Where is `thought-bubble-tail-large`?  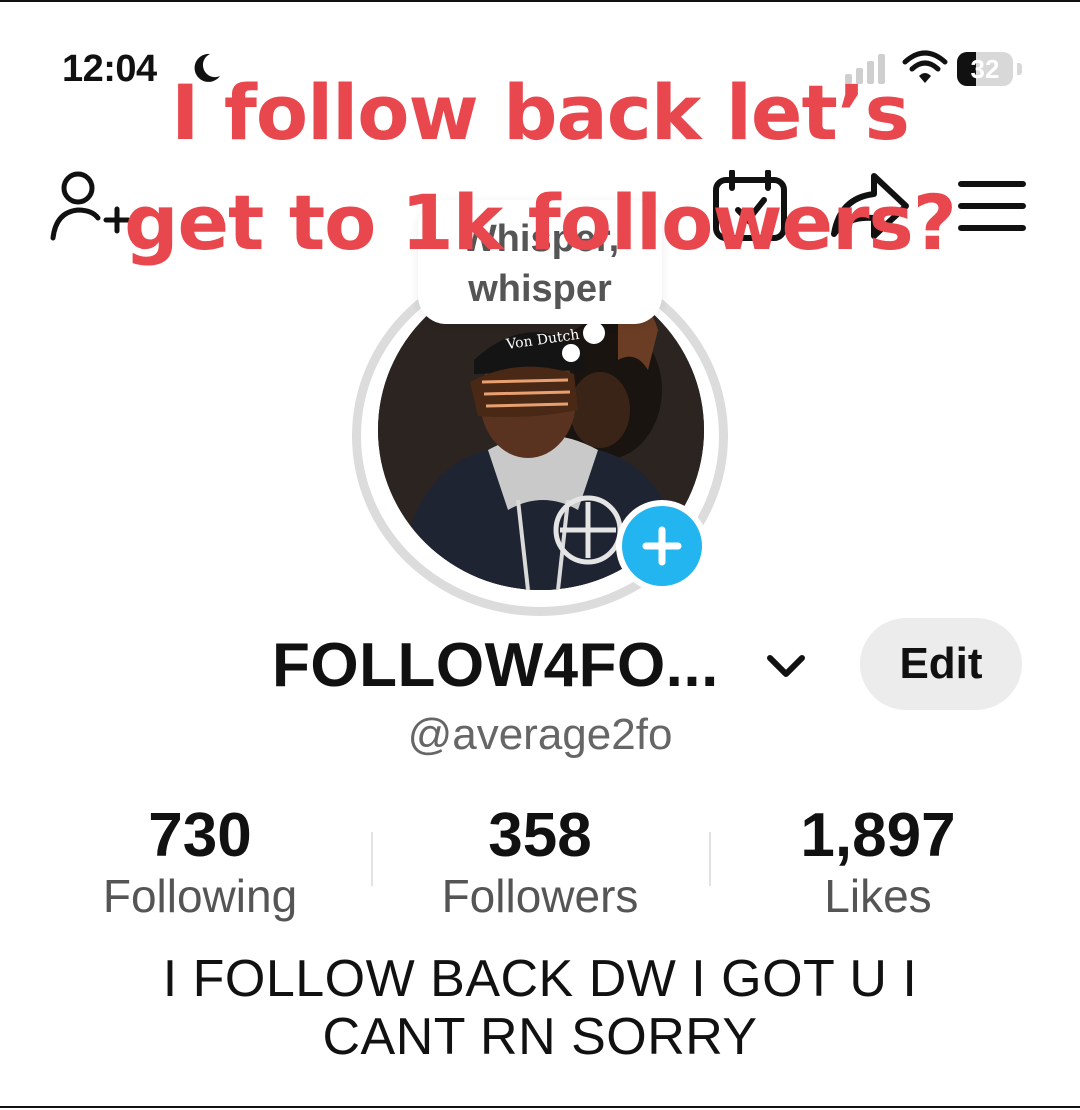 thought-bubble-tail-large is located at coordinates (594, 333).